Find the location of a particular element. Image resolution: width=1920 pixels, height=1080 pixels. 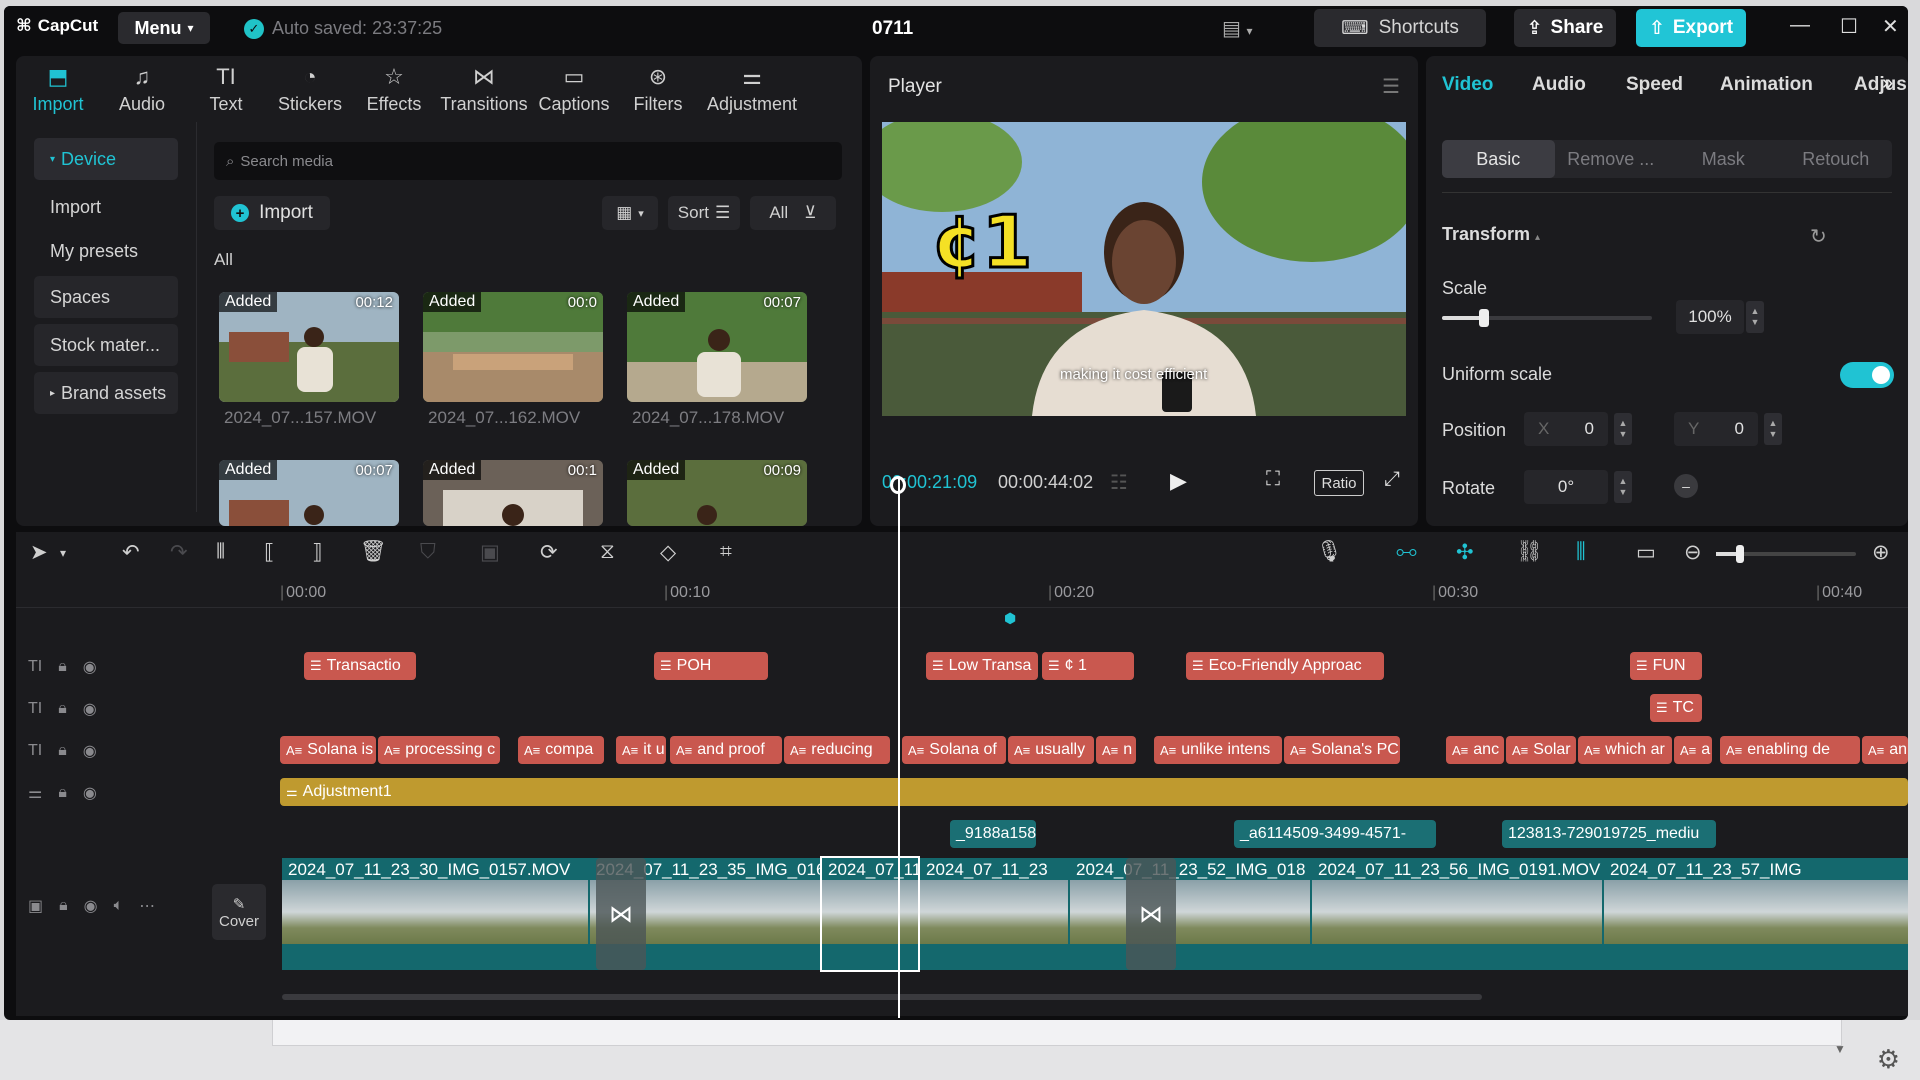

zoom-slider-handle is located at coordinates (1740, 554).